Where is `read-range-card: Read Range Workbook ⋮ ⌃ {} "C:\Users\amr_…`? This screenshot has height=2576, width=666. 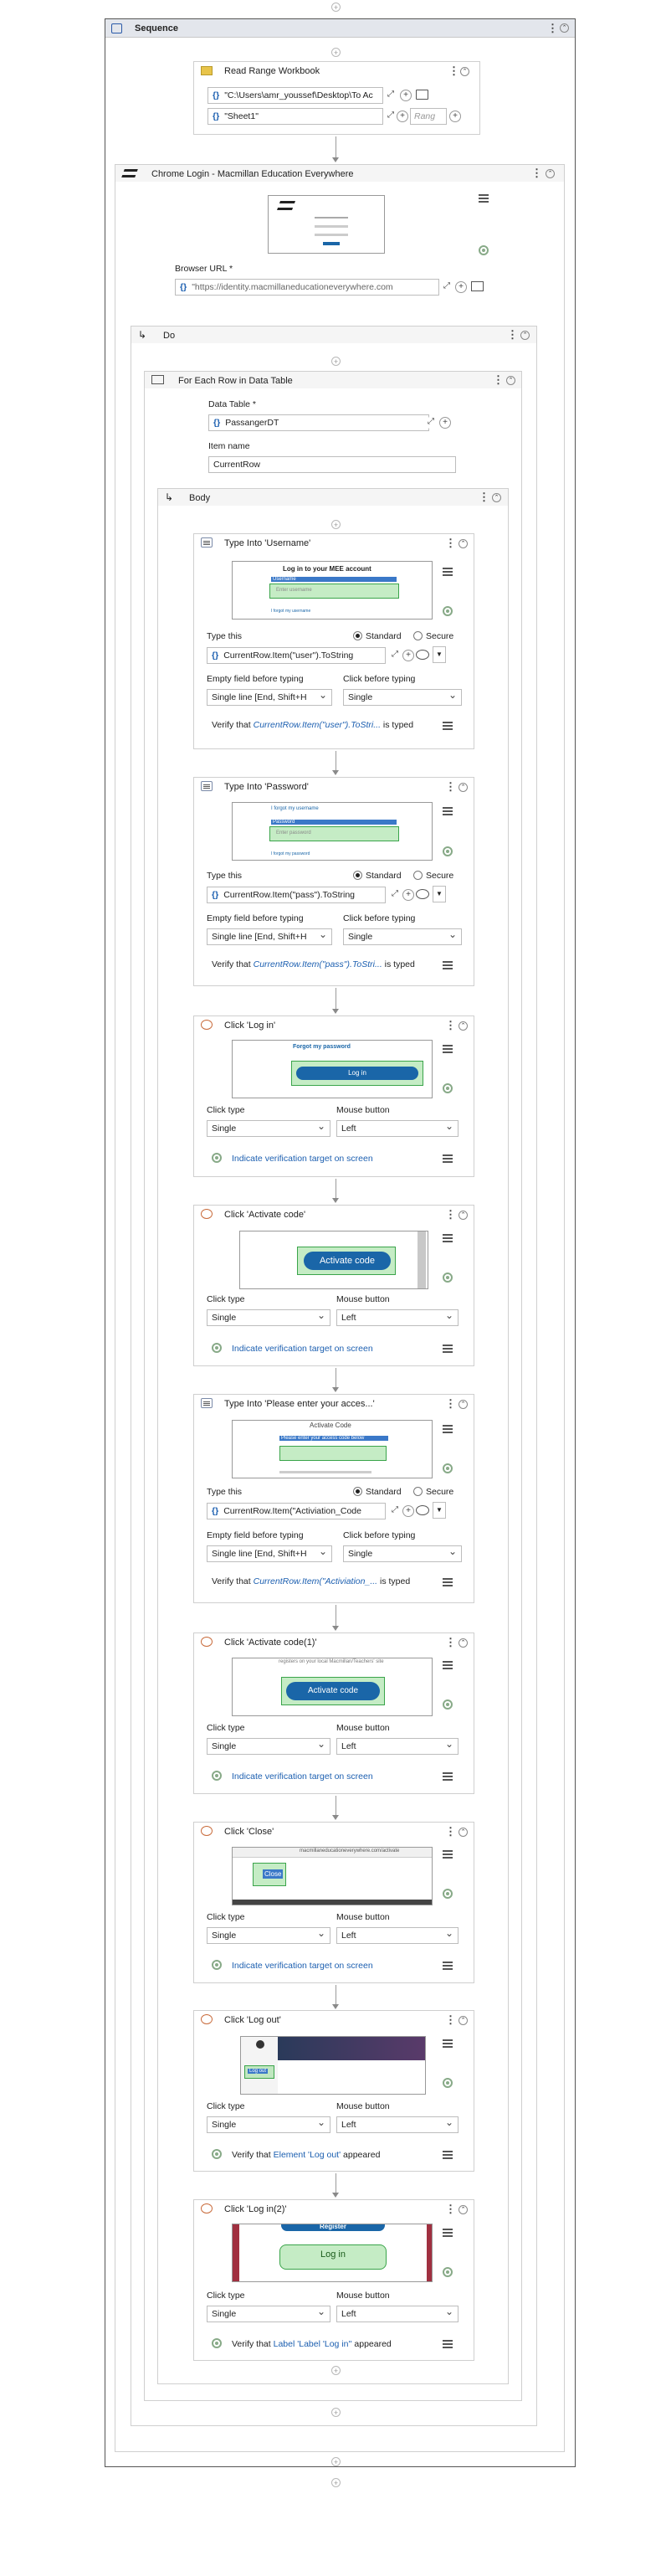
read-range-card: Read Range Workbook ⋮ ⌃ {} "C:\Users\amr_… is located at coordinates (336, 98).